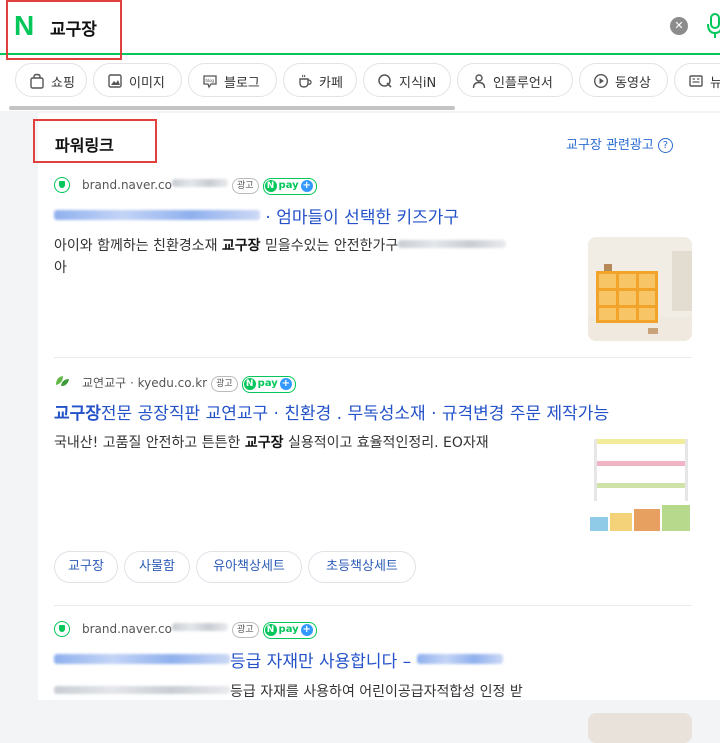 Image resolution: width=720 pixels, height=743 pixels. What do you see at coordinates (172, 383) in the screenshot?
I see `source-domain: kyedu.co.kr` at bounding box center [172, 383].